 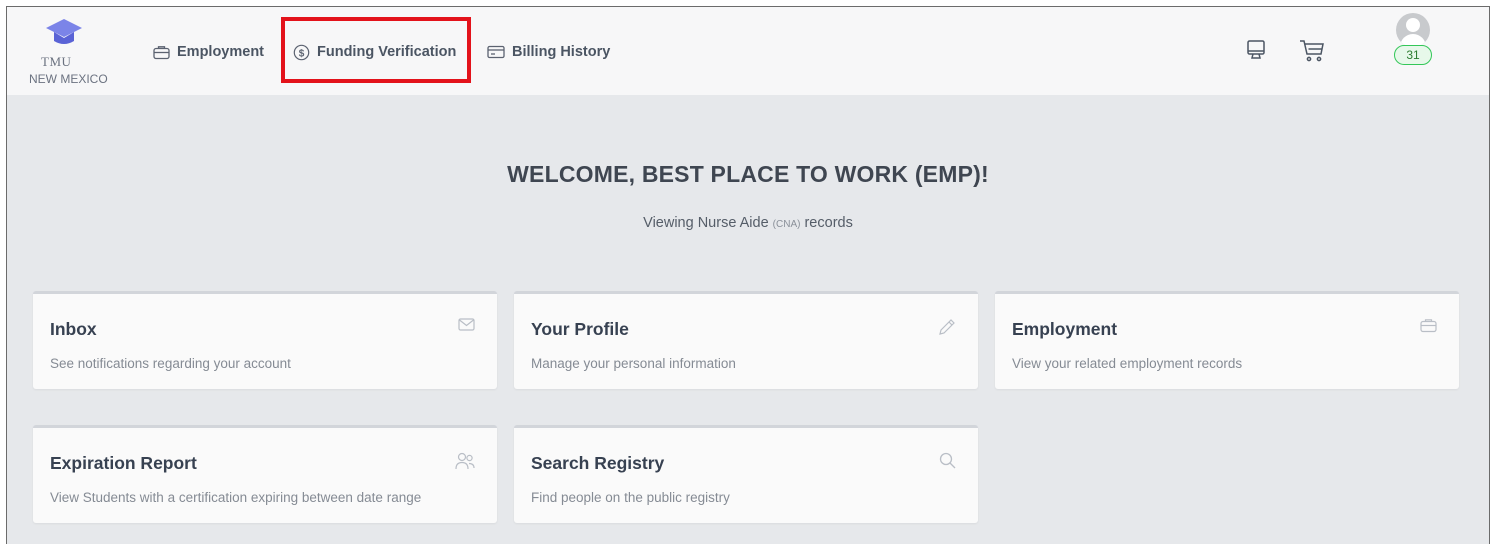 I want to click on logo: TMU NEW MEXICO, so click(x=74, y=53).